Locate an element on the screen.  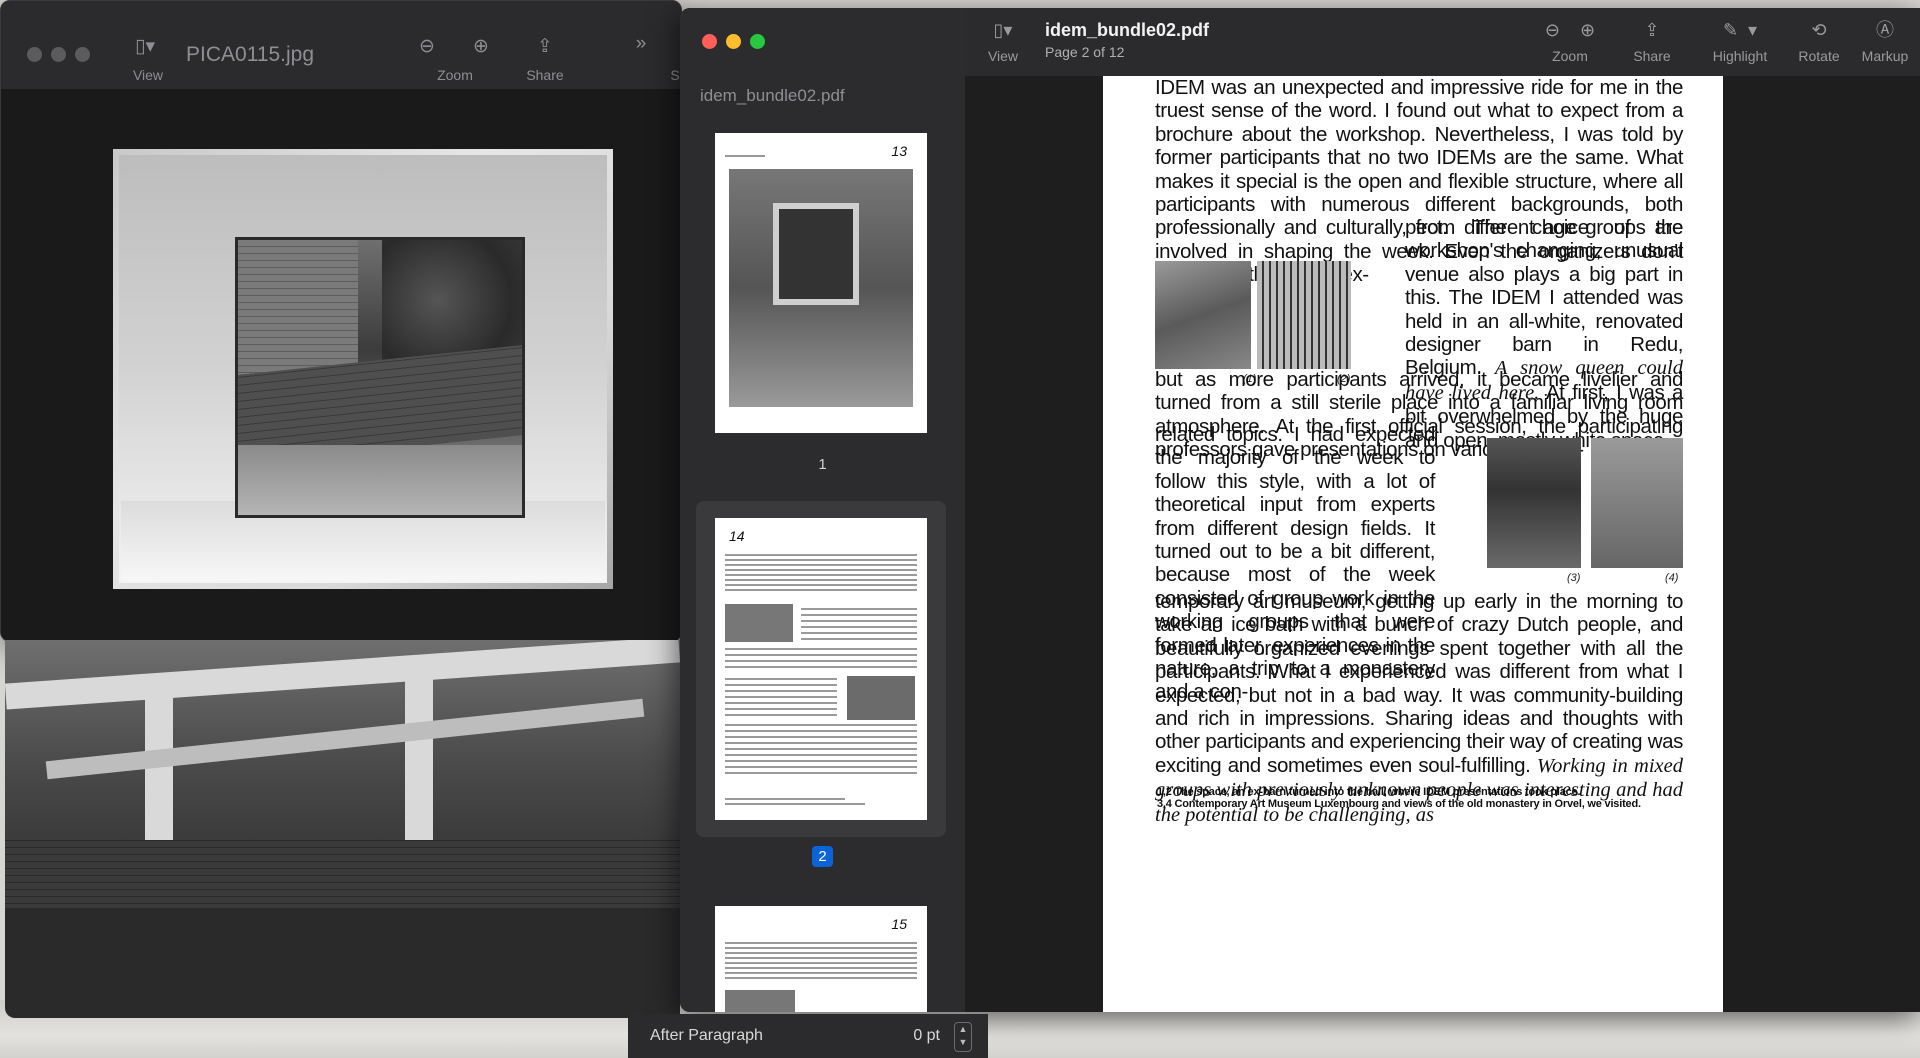
page-thumbnail-2: 14 is located at coordinates (821, 669).